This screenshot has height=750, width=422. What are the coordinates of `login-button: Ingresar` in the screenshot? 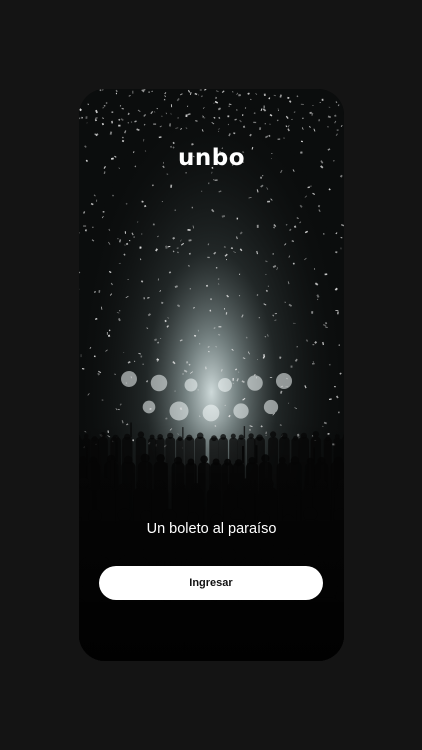 It's located at (211, 583).